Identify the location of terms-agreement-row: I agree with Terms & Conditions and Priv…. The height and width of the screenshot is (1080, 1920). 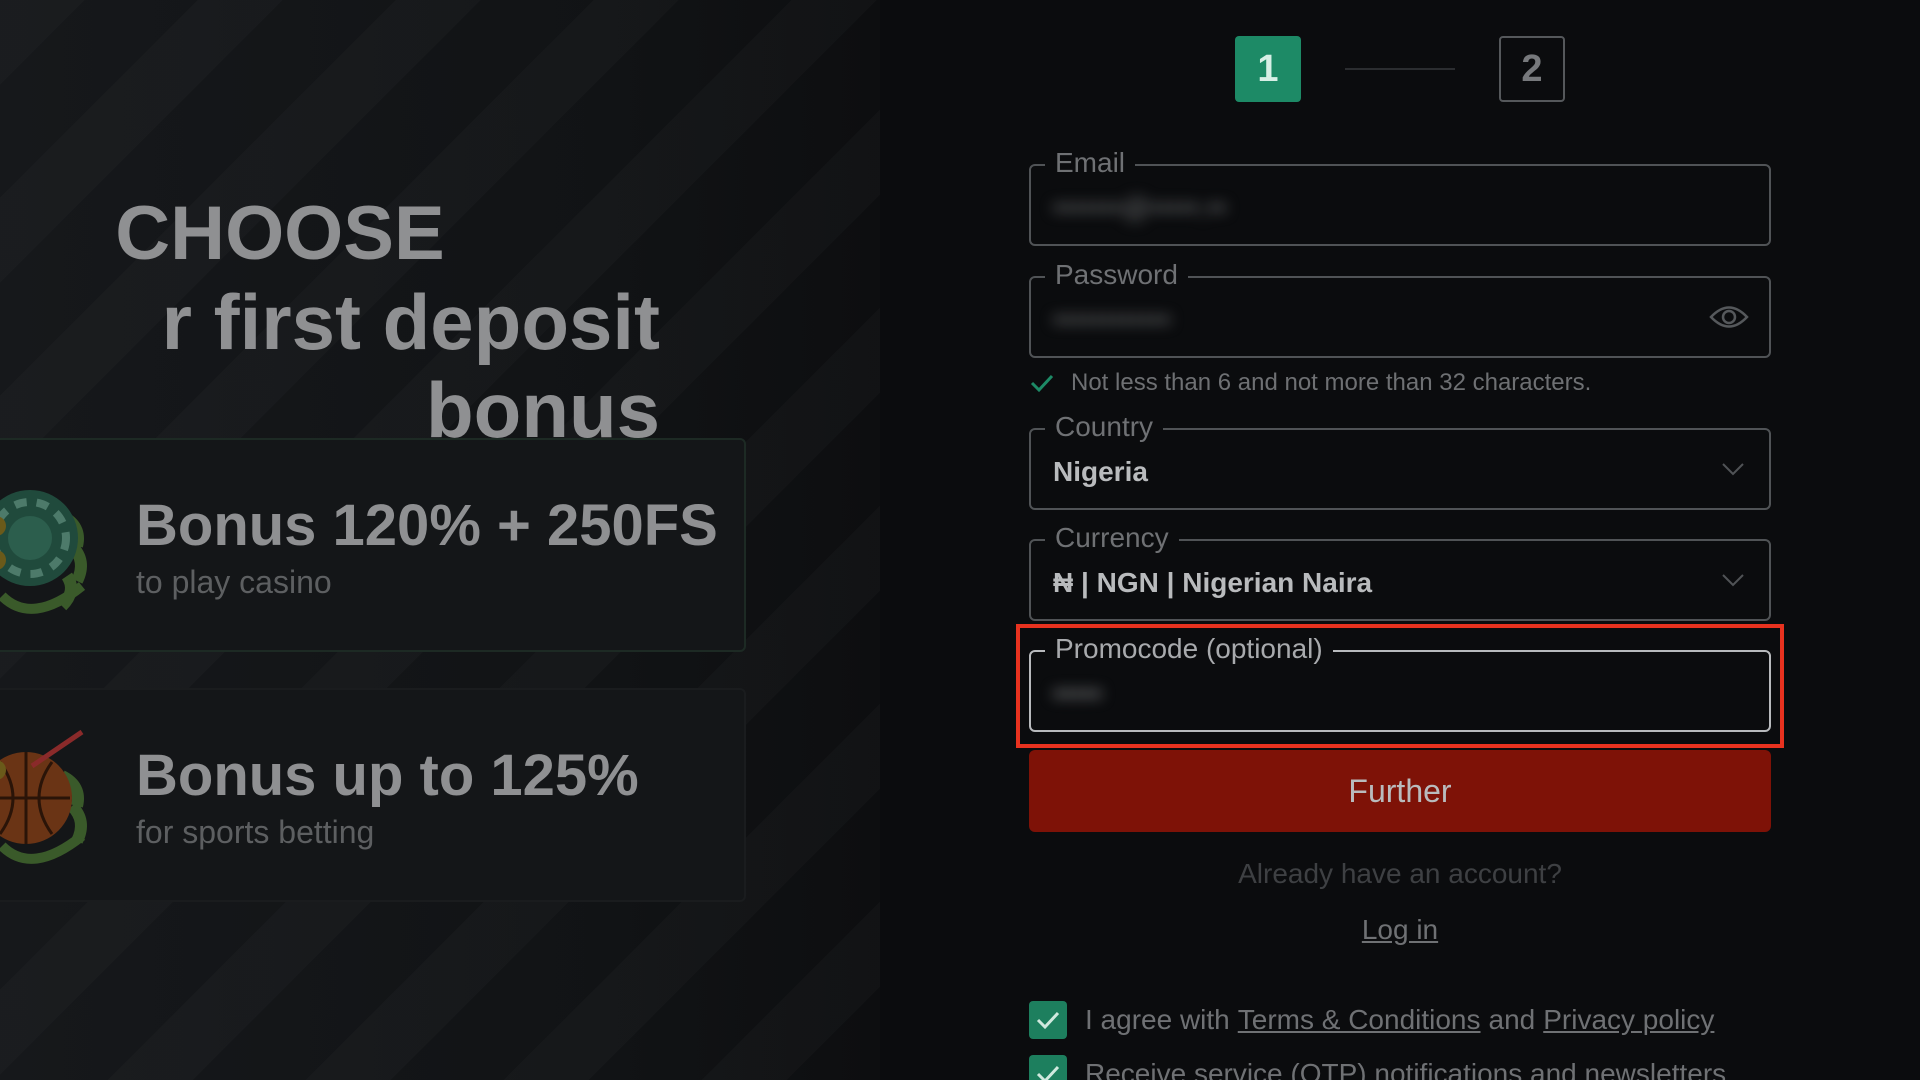
(1375, 1020).